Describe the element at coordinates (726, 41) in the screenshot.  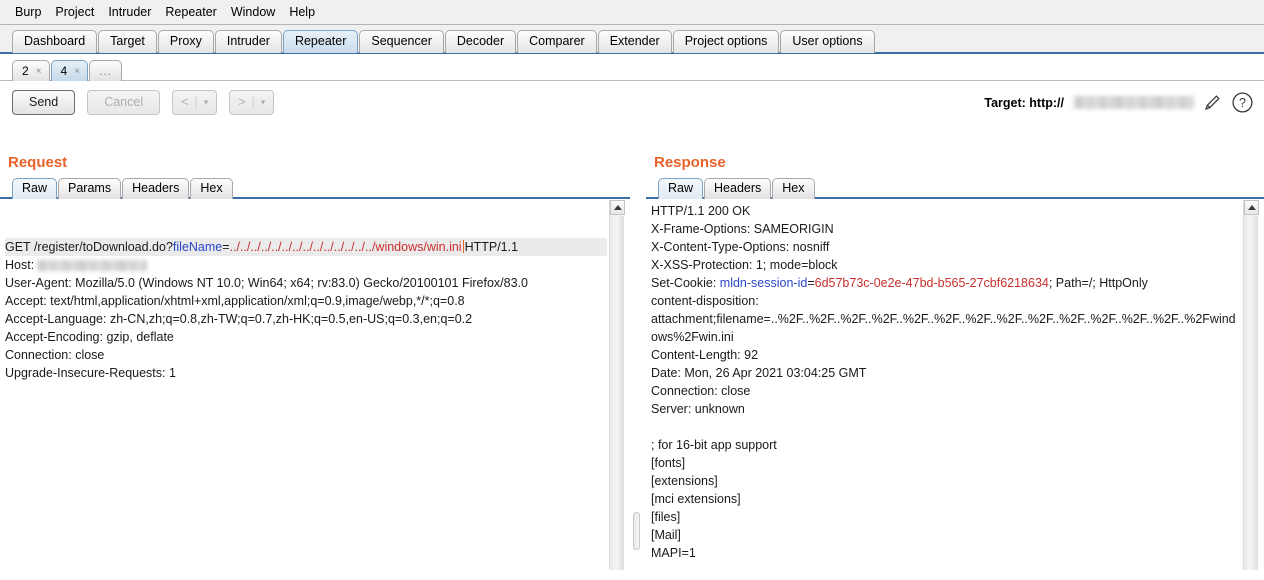
I see `tab-project-options: Project options` at that location.